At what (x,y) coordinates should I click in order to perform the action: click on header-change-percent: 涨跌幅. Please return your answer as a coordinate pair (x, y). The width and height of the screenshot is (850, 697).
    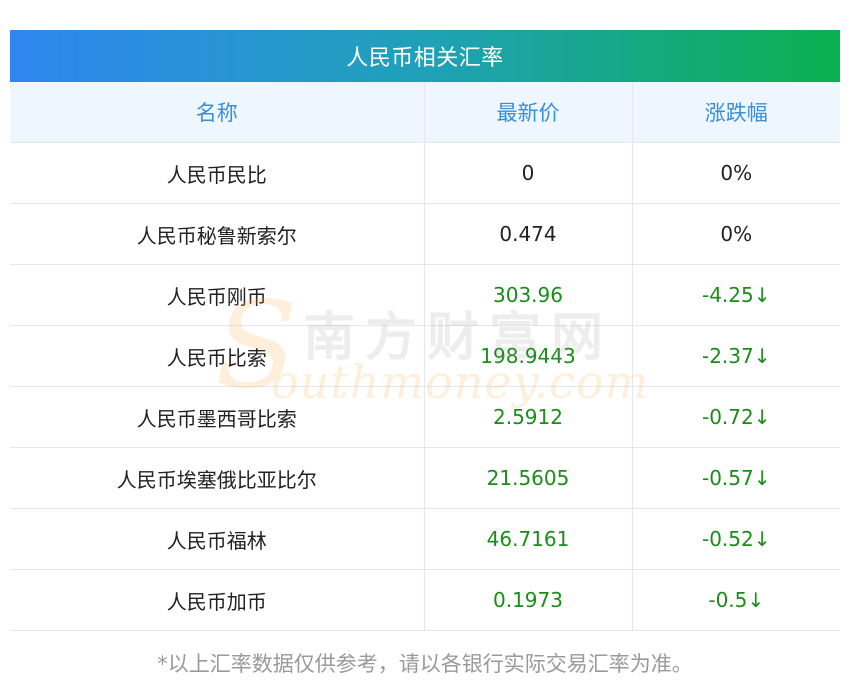
    Looking at the image, I should click on (736, 112).